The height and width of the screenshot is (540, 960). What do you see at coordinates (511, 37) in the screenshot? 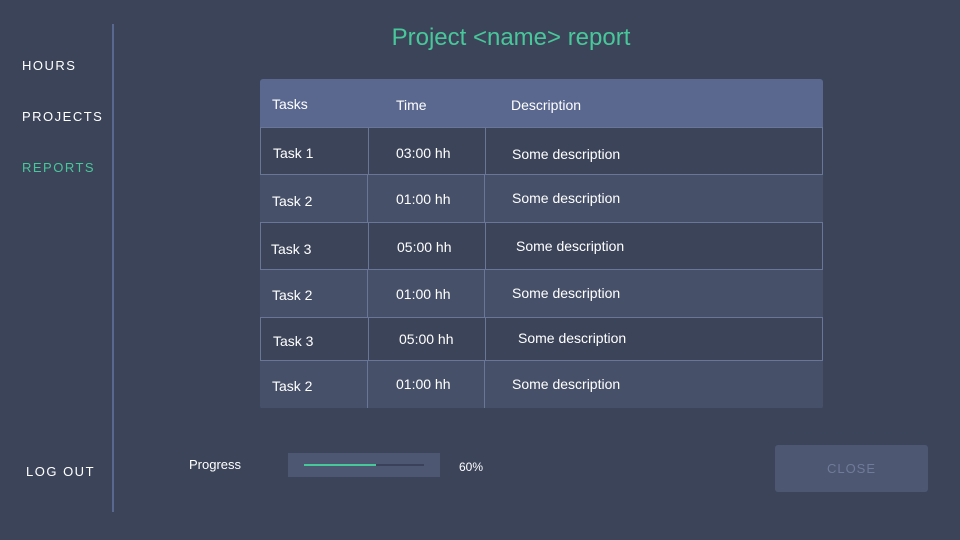
I see `page-title: Project <name> report` at bounding box center [511, 37].